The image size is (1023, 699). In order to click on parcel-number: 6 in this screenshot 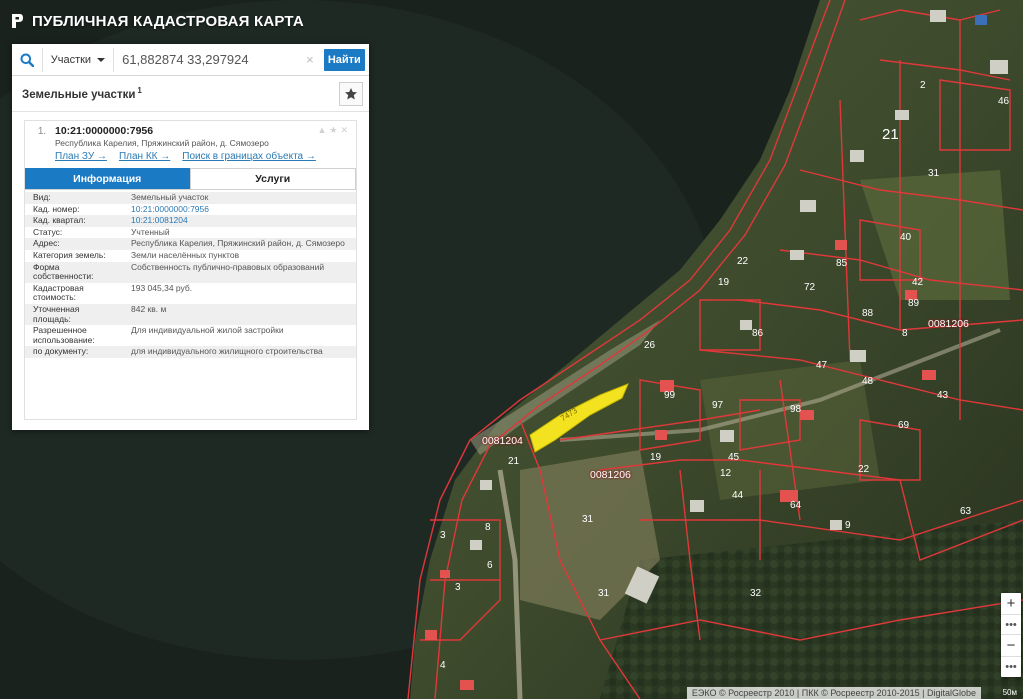, I will do `click(490, 565)`.